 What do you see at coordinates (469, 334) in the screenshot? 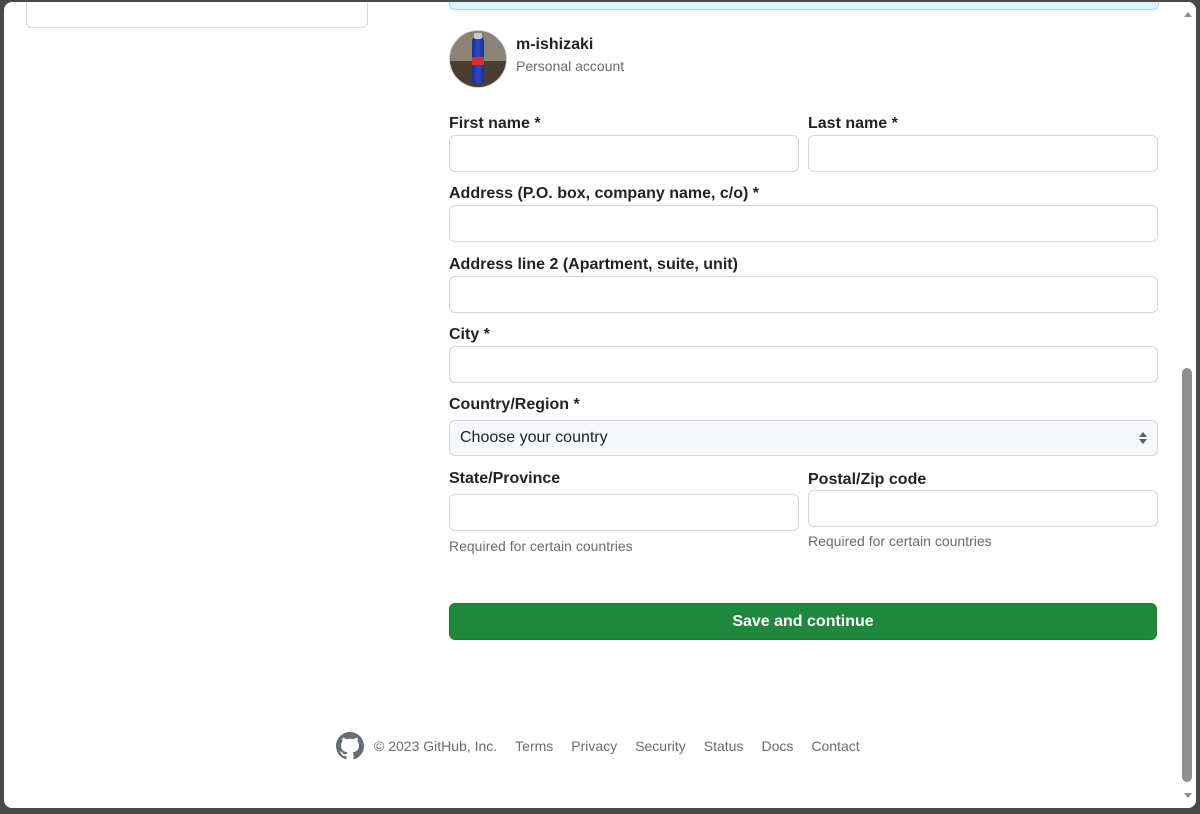
I see `city-label: City *` at bounding box center [469, 334].